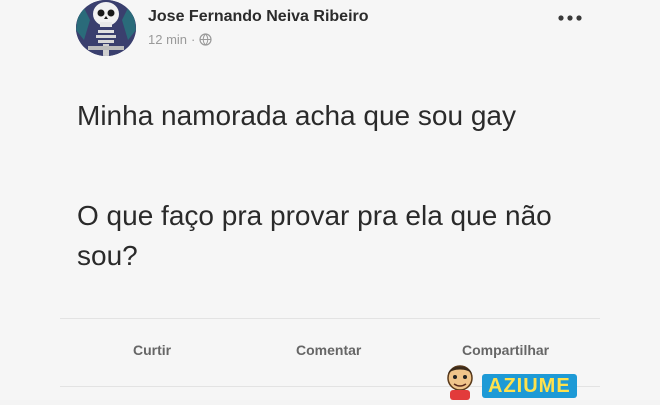 Image resolution: width=660 pixels, height=405 pixels. I want to click on author-avatar, so click(106, 28).